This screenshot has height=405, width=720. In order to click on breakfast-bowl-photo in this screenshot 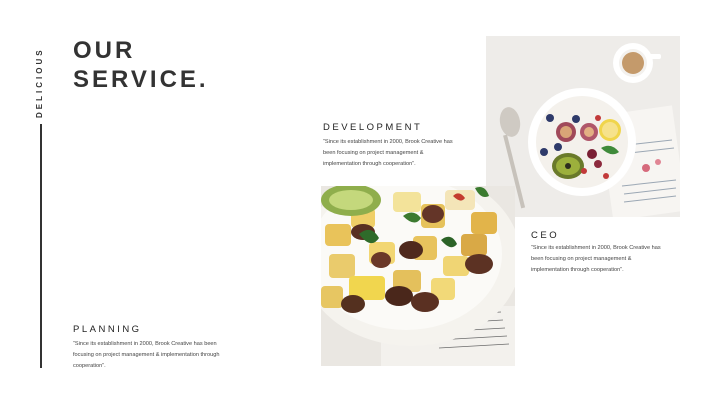, I will do `click(583, 126)`.